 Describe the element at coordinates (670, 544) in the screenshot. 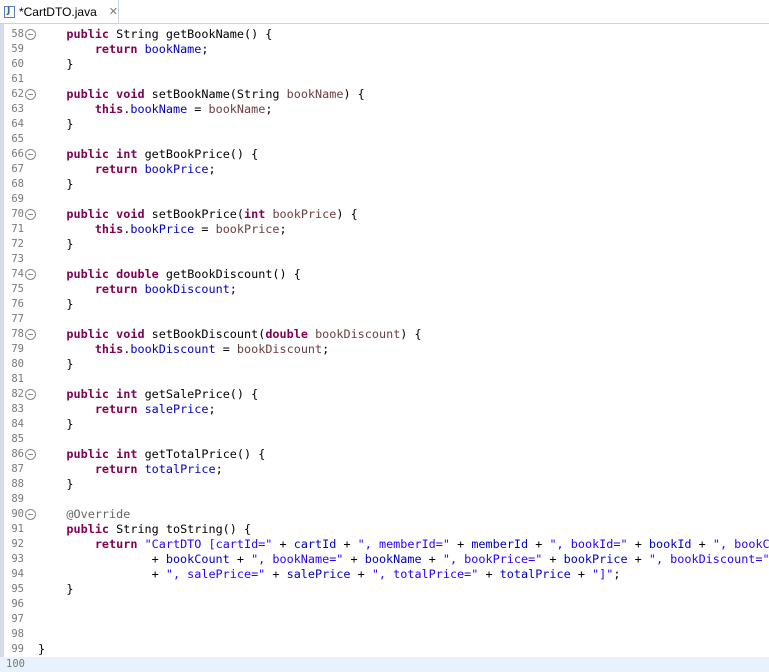

I see `code-token: bookId` at that location.